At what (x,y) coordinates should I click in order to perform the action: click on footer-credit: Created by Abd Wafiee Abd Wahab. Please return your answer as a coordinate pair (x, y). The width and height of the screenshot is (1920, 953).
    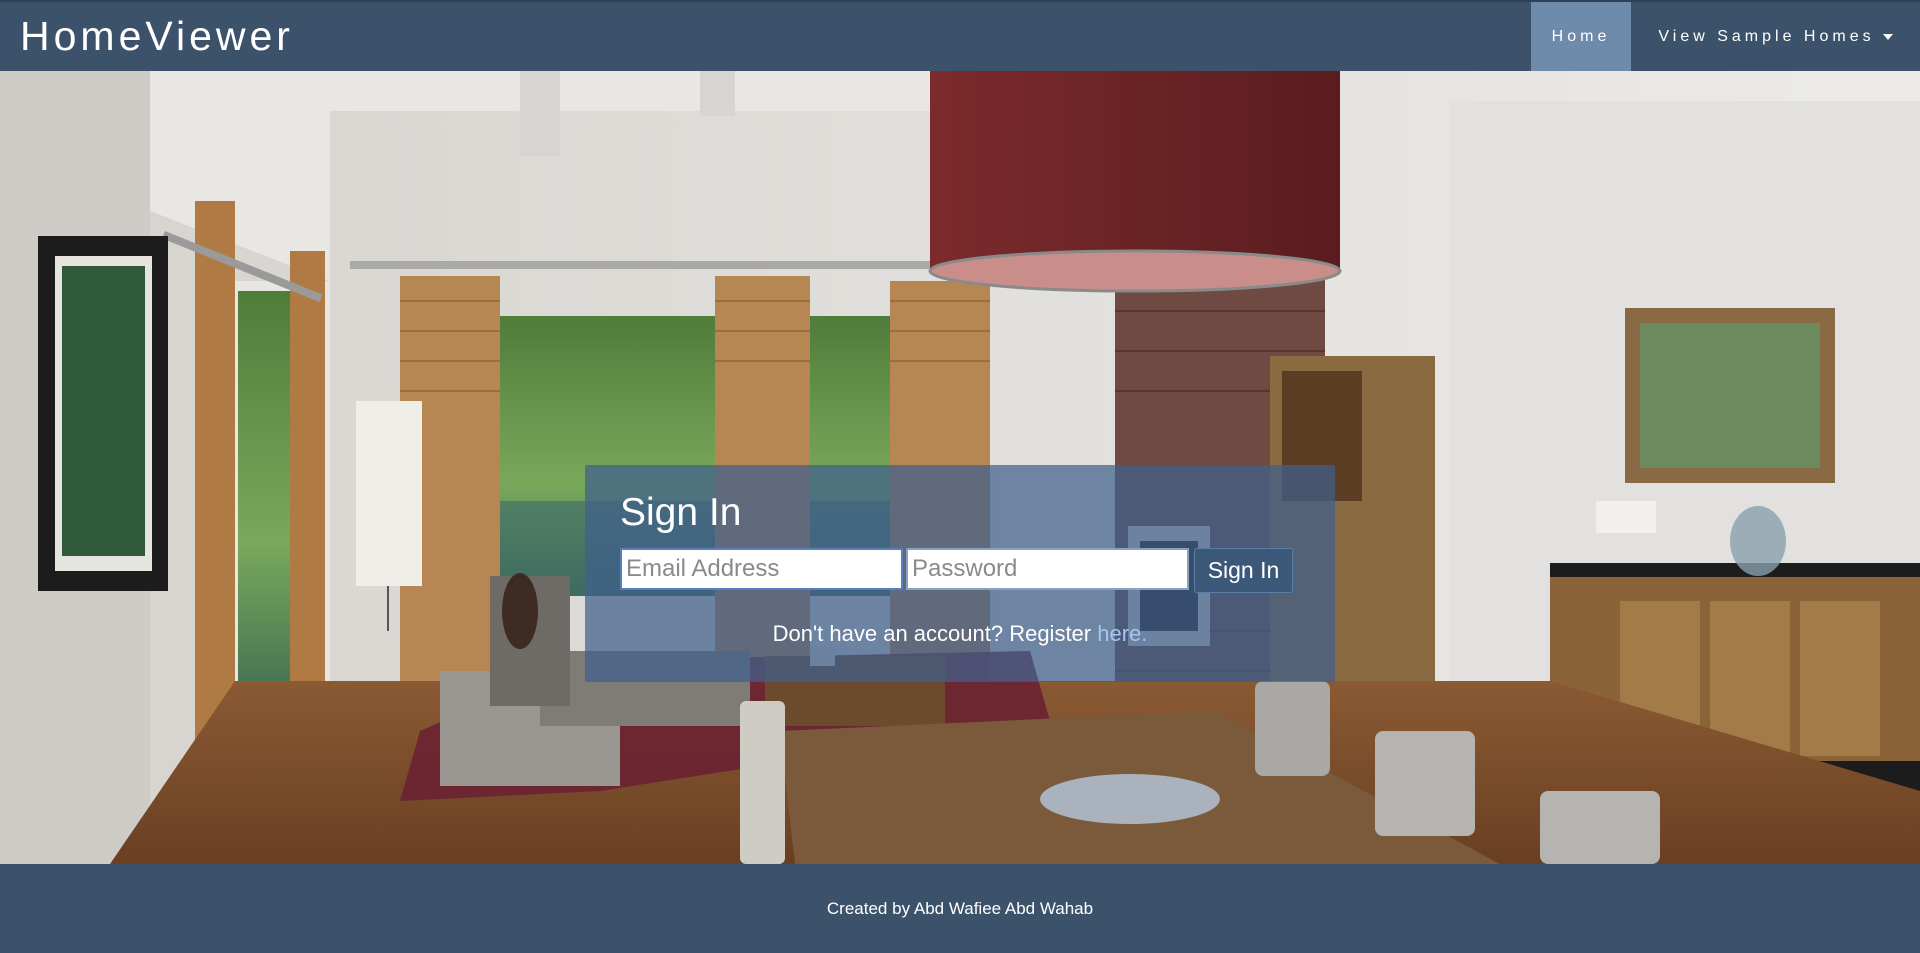
    Looking at the image, I should click on (960, 908).